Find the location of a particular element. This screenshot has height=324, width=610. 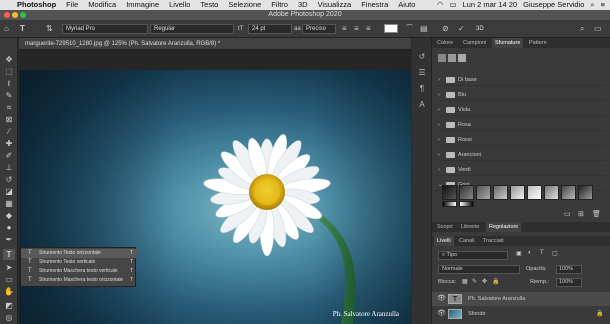

history-icon: ↺ is located at coordinates (422, 56).